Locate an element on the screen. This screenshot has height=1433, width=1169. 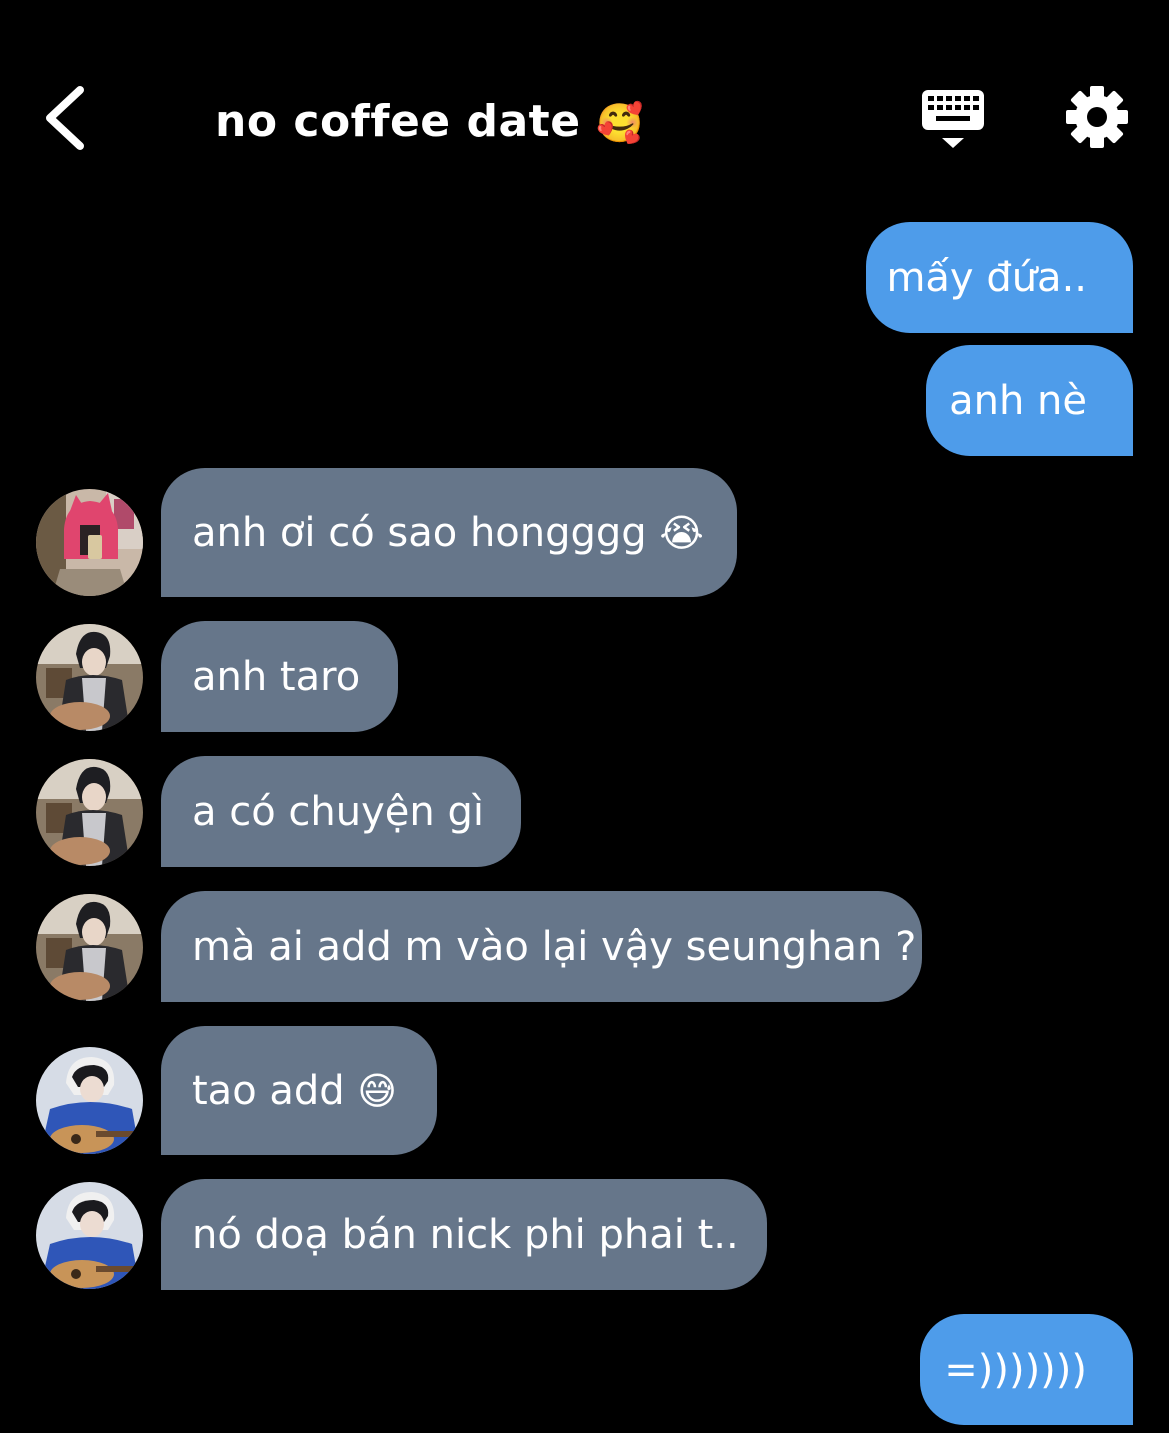
message-text: nó doạ bán nick phi phai t.. is located at coordinates (465, 1234).